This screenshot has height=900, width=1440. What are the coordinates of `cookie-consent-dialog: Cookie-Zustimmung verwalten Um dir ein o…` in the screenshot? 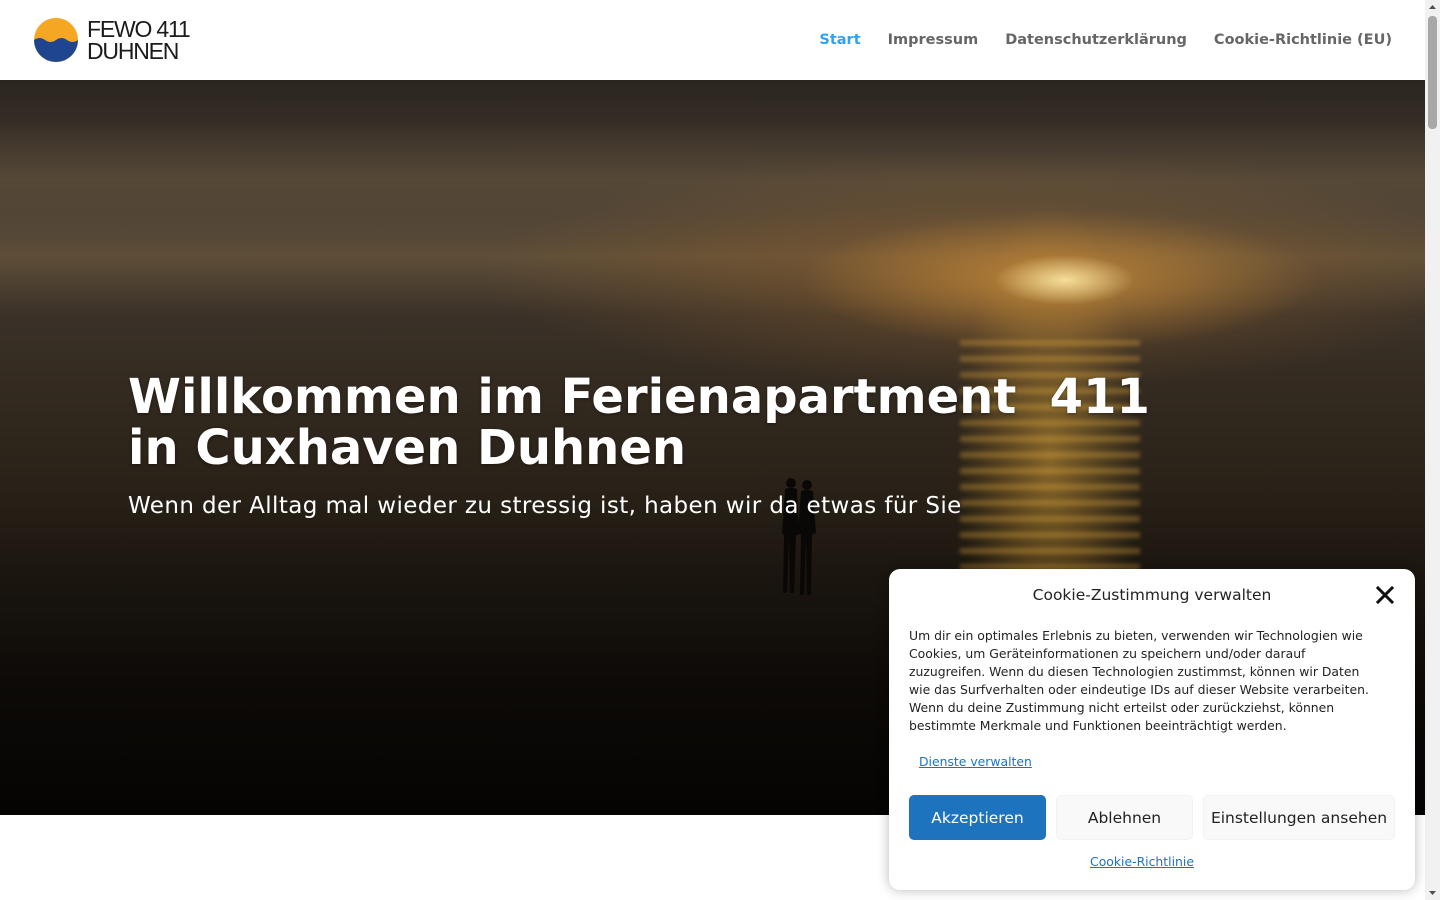 It's located at (1152, 729).